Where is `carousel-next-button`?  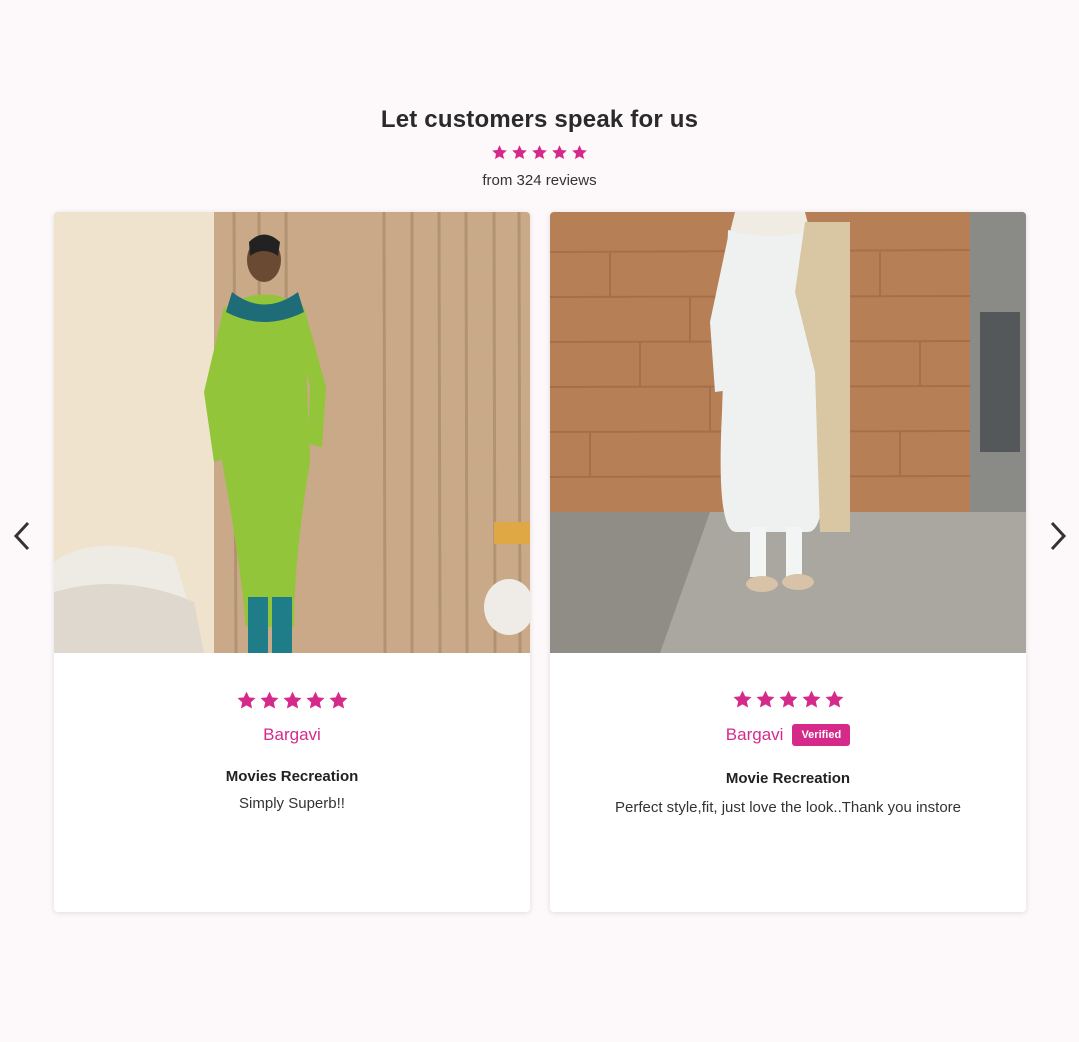
carousel-next-button is located at coordinates (1058, 536).